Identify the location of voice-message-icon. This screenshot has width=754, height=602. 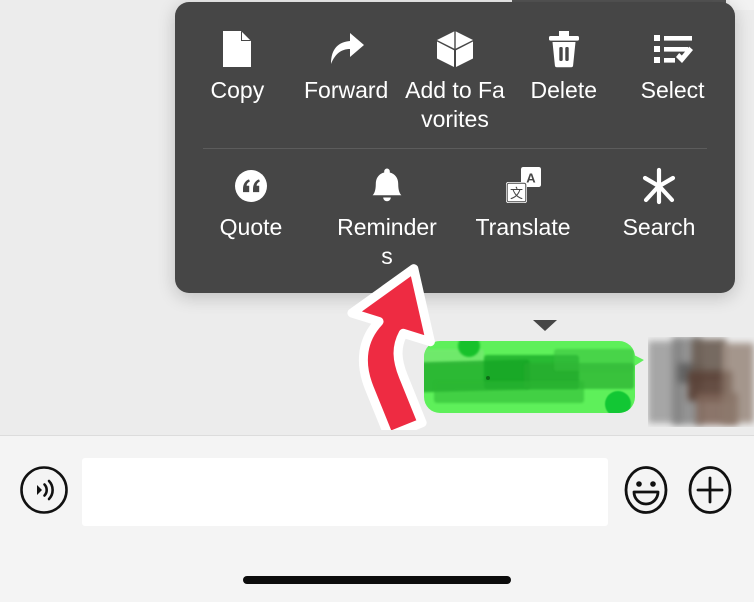
(44, 492).